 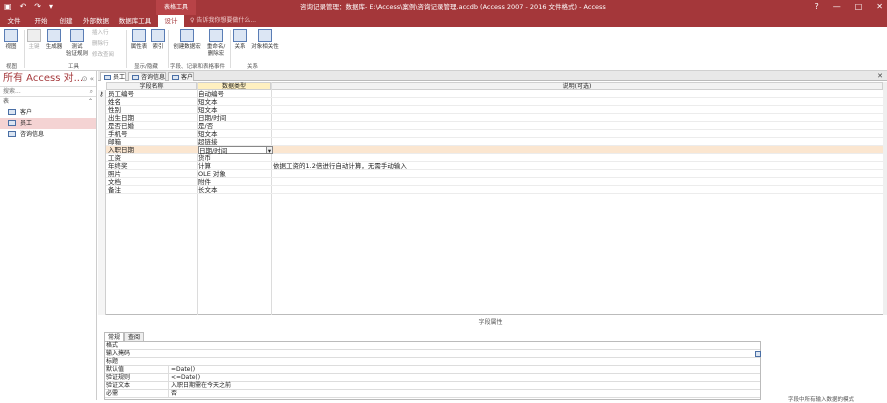 What do you see at coordinates (885, 198) in the screenshot?
I see `grid-scrollbar` at bounding box center [885, 198].